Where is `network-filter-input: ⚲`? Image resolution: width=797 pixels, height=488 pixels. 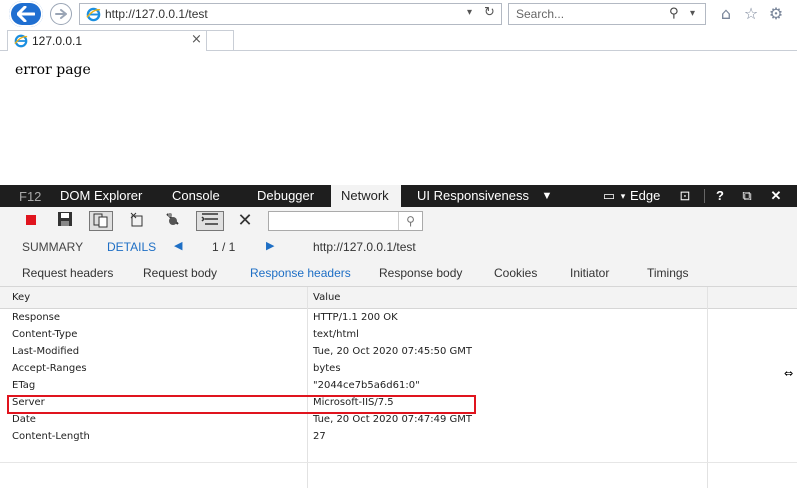
network-filter-input: ⚲ is located at coordinates (345, 221).